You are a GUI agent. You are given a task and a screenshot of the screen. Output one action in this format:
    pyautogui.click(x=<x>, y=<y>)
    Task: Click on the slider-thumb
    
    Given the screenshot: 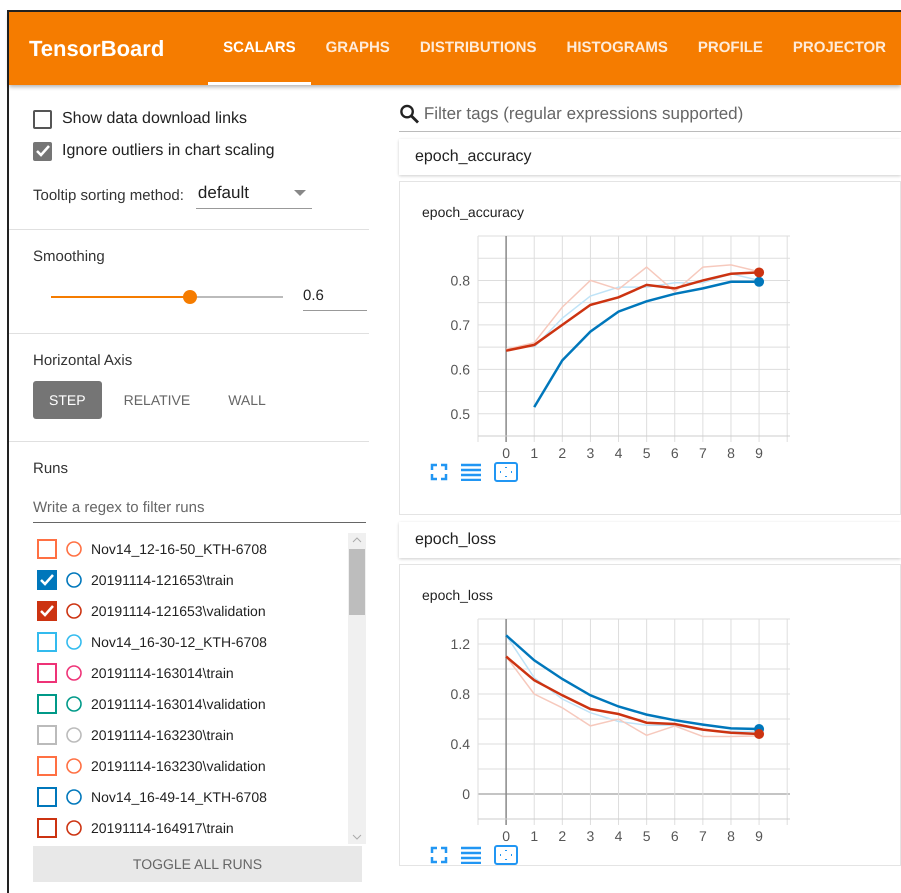 What is the action you would take?
    pyautogui.click(x=190, y=297)
    